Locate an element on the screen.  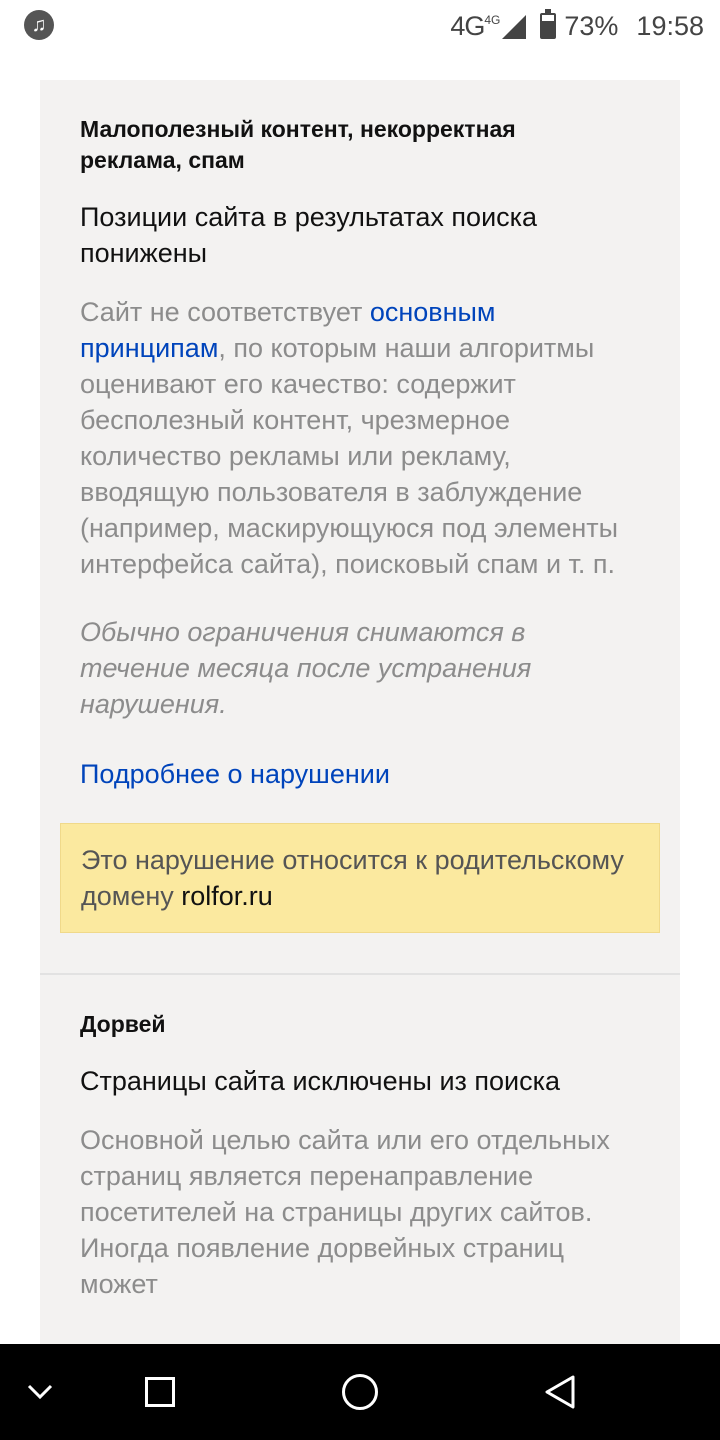
back-triangle-icon is located at coordinates (560, 1392).